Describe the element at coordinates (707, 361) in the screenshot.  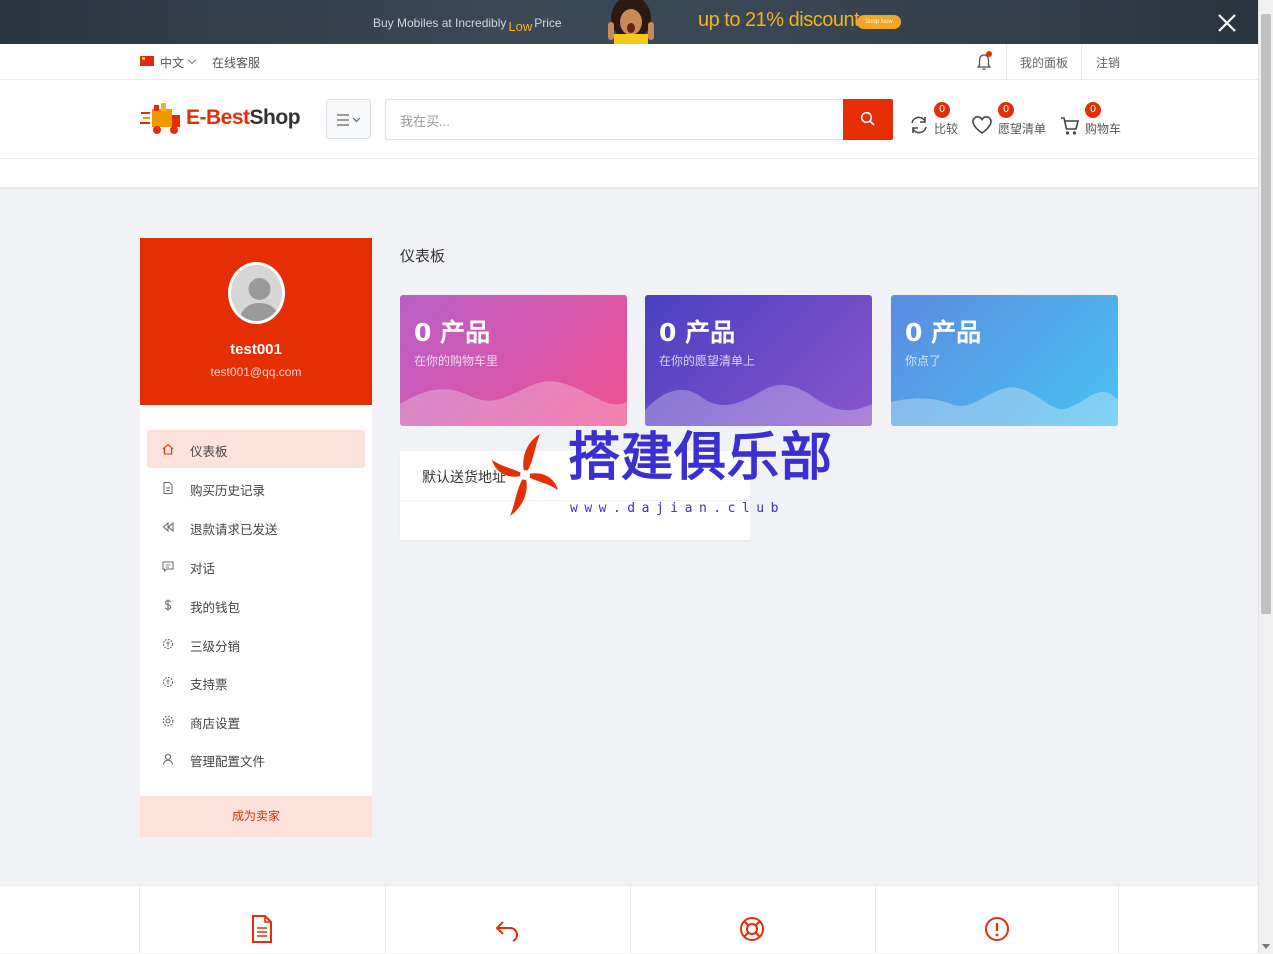
I see `stat-subtitle: 在你的愿望清单上` at that location.